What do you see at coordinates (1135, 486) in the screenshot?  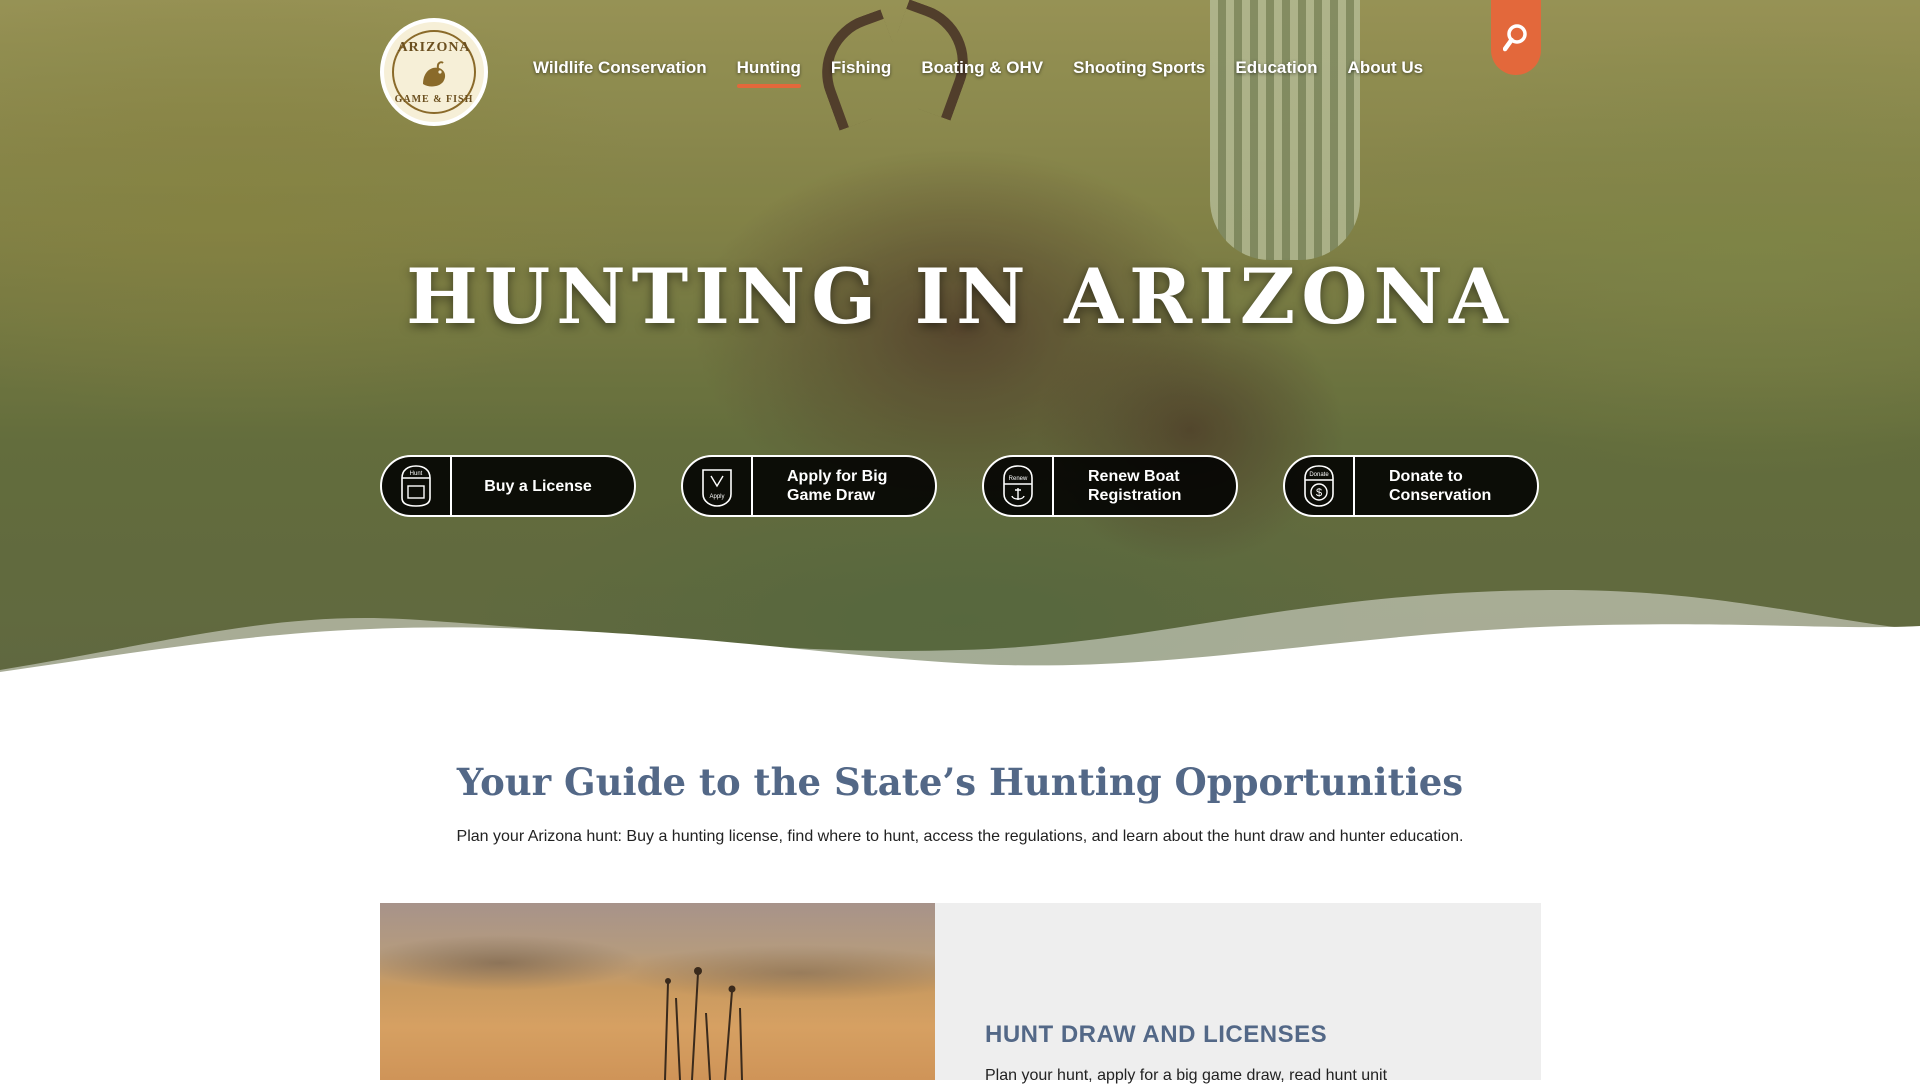 I see `renew-boat-registration-label: Renew Boat Registration` at bounding box center [1135, 486].